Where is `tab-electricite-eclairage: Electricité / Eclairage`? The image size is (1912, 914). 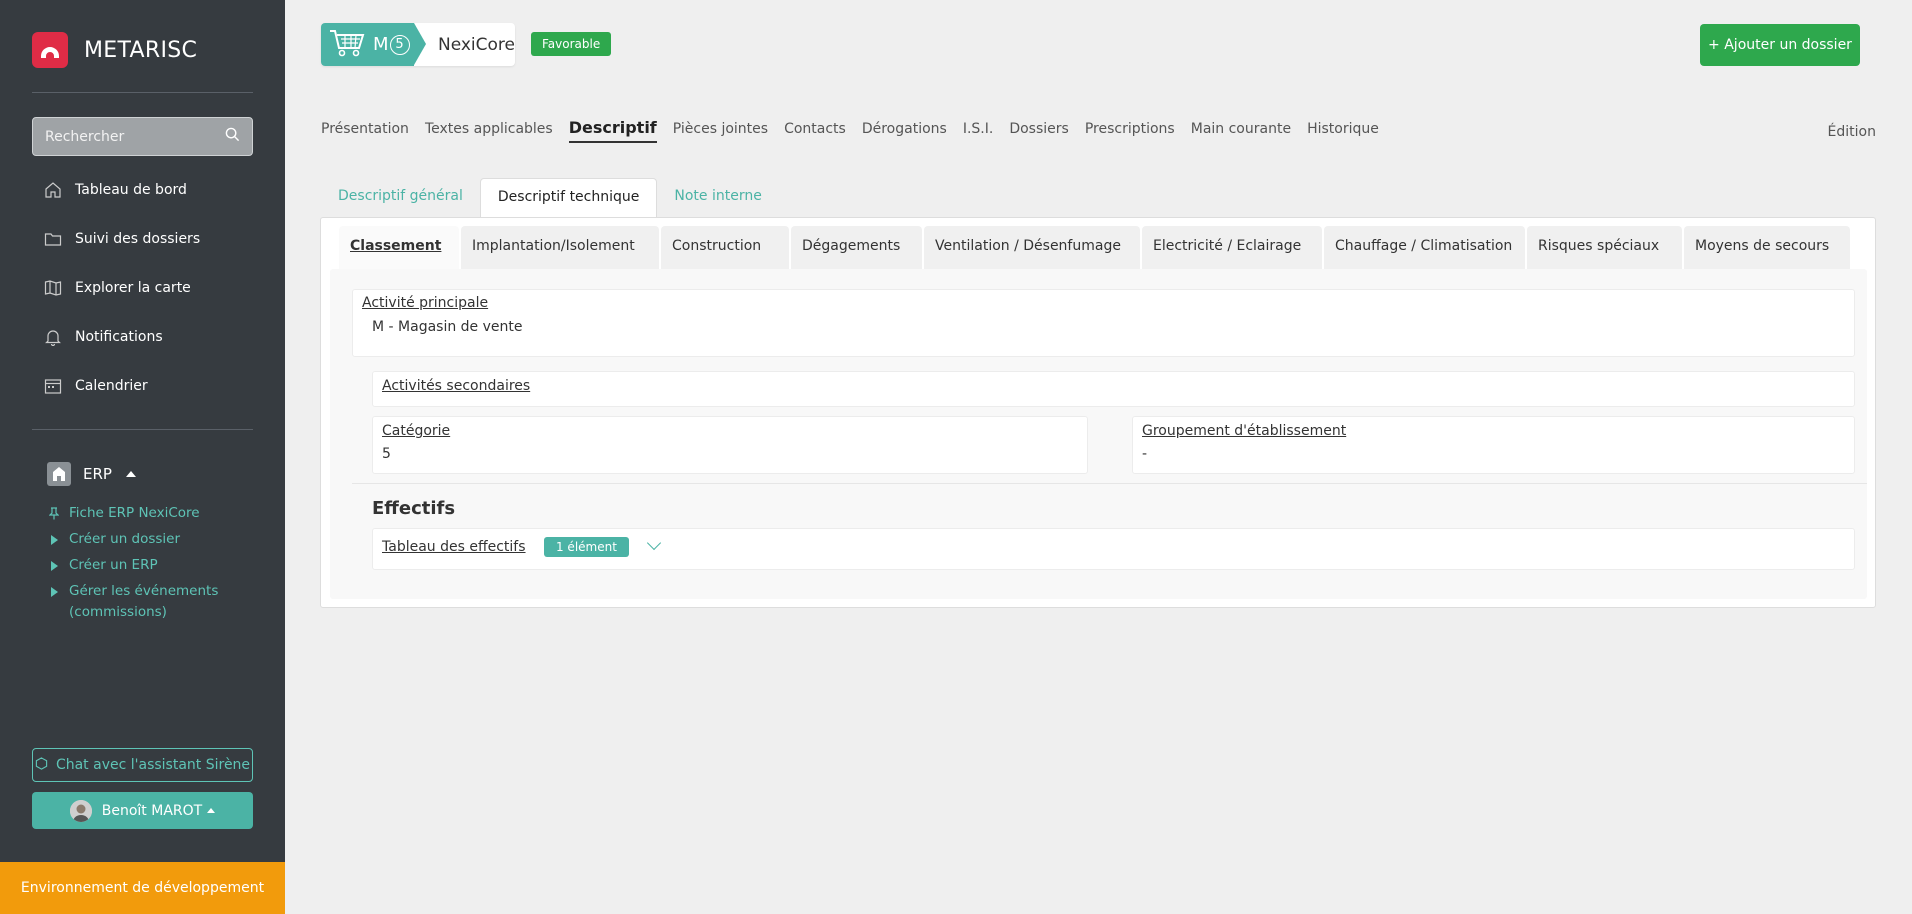
tab-electricite-eclairage: Electricité / Eclairage is located at coordinates (1232, 247).